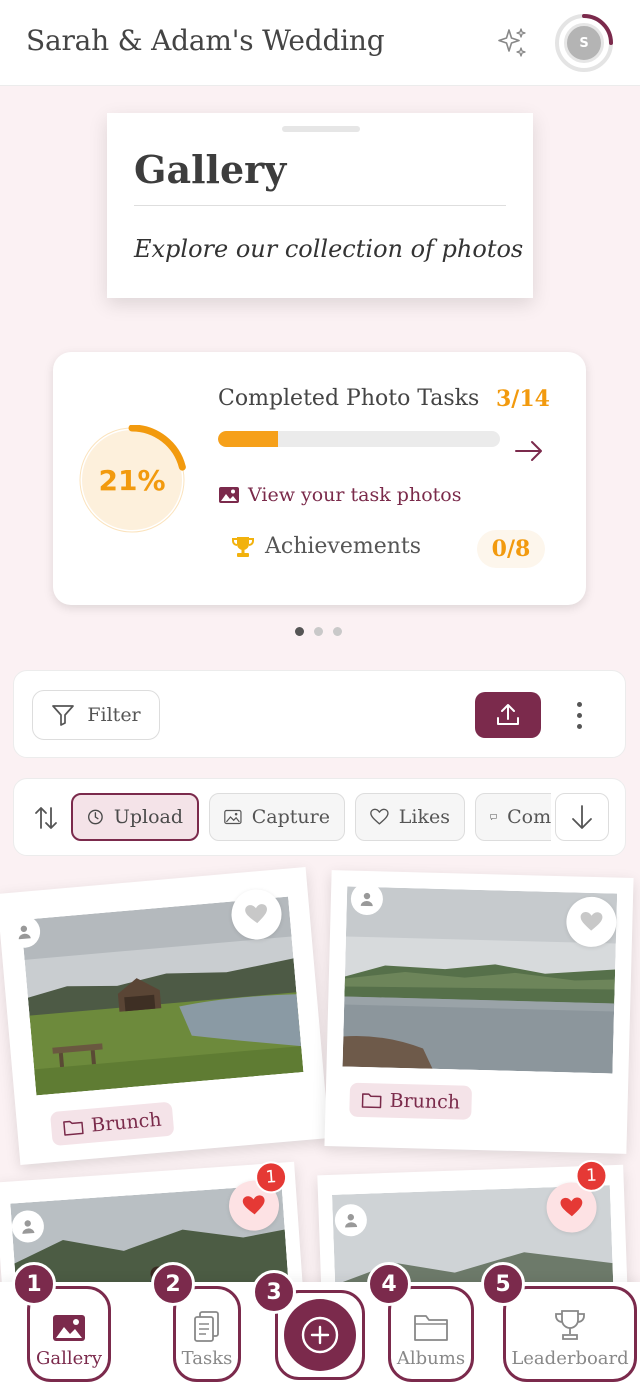 The width and height of the screenshot is (640, 1385). I want to click on sort-chip-likes: Likes, so click(410, 817).